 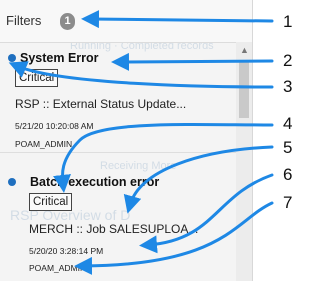 What do you see at coordinates (288, 202) in the screenshot?
I see `callout-number-7: 7` at bounding box center [288, 202].